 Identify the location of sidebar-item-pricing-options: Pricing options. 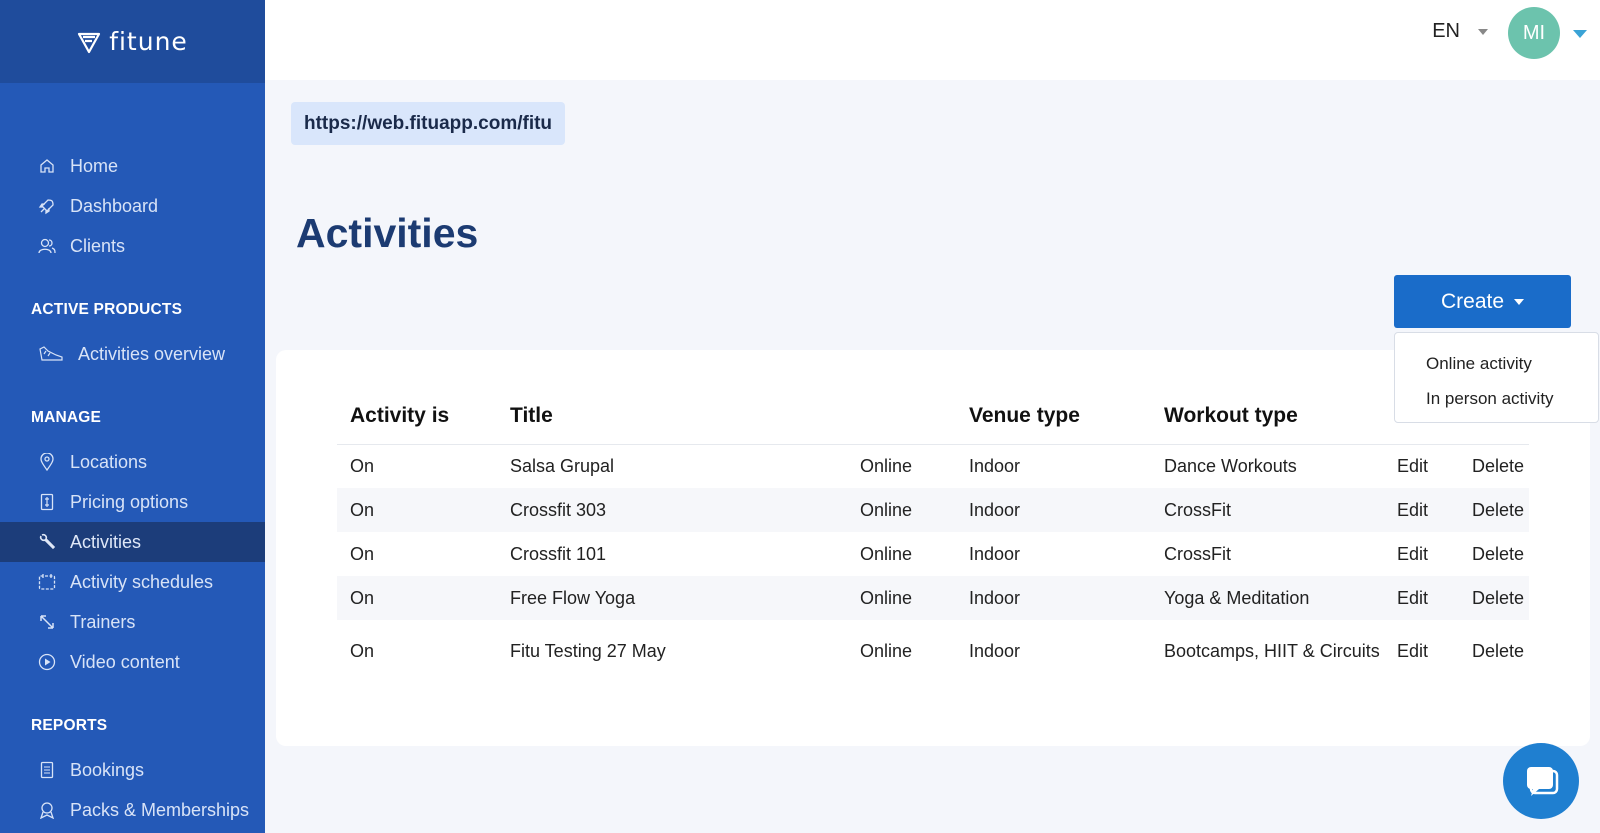
(132, 502).